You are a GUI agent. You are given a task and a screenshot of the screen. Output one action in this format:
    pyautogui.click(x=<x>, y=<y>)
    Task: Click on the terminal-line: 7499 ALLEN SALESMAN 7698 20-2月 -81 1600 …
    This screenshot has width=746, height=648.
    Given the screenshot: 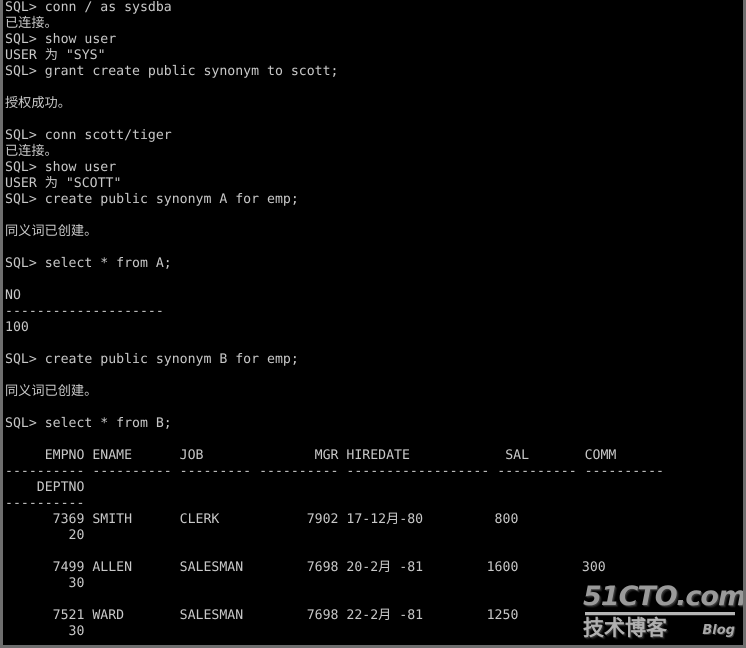 What is the action you would take?
    pyautogui.click(x=305, y=567)
    